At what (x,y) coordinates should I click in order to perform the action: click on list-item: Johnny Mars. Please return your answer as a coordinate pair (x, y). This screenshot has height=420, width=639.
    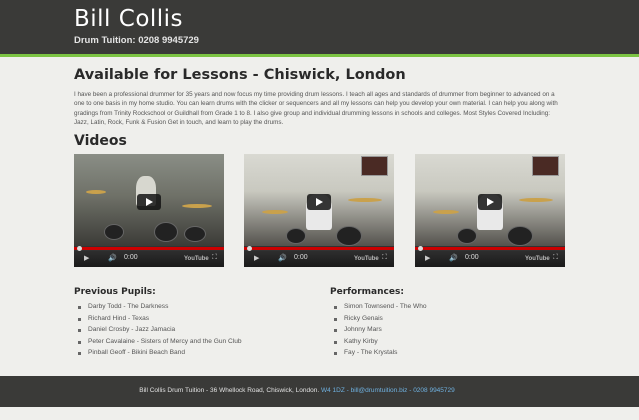
    Looking at the image, I should click on (378, 330).